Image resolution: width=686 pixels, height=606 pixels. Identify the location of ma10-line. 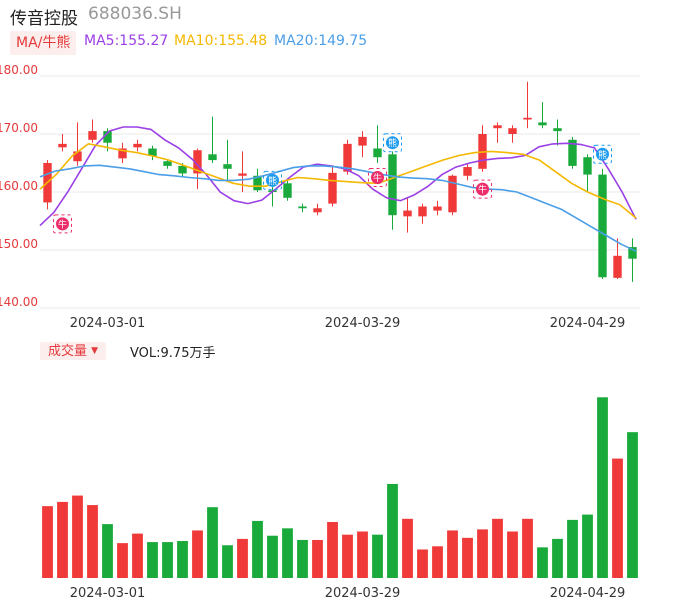
(338, 181).